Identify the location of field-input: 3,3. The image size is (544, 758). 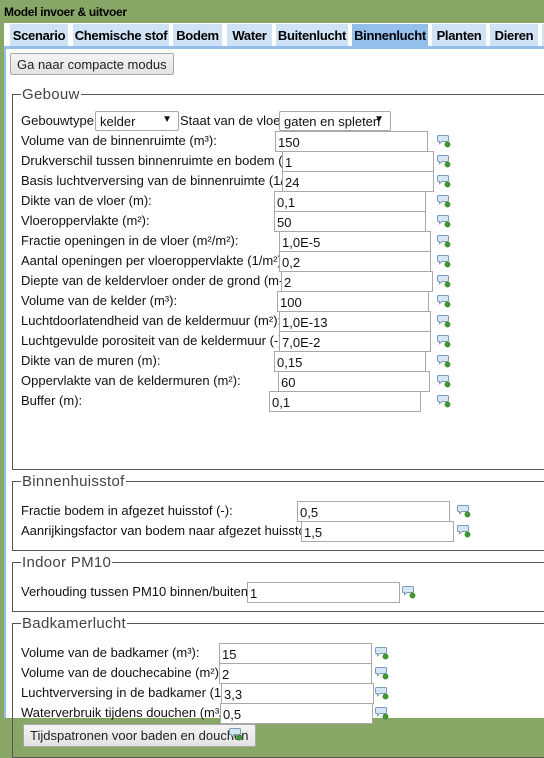
(297, 693).